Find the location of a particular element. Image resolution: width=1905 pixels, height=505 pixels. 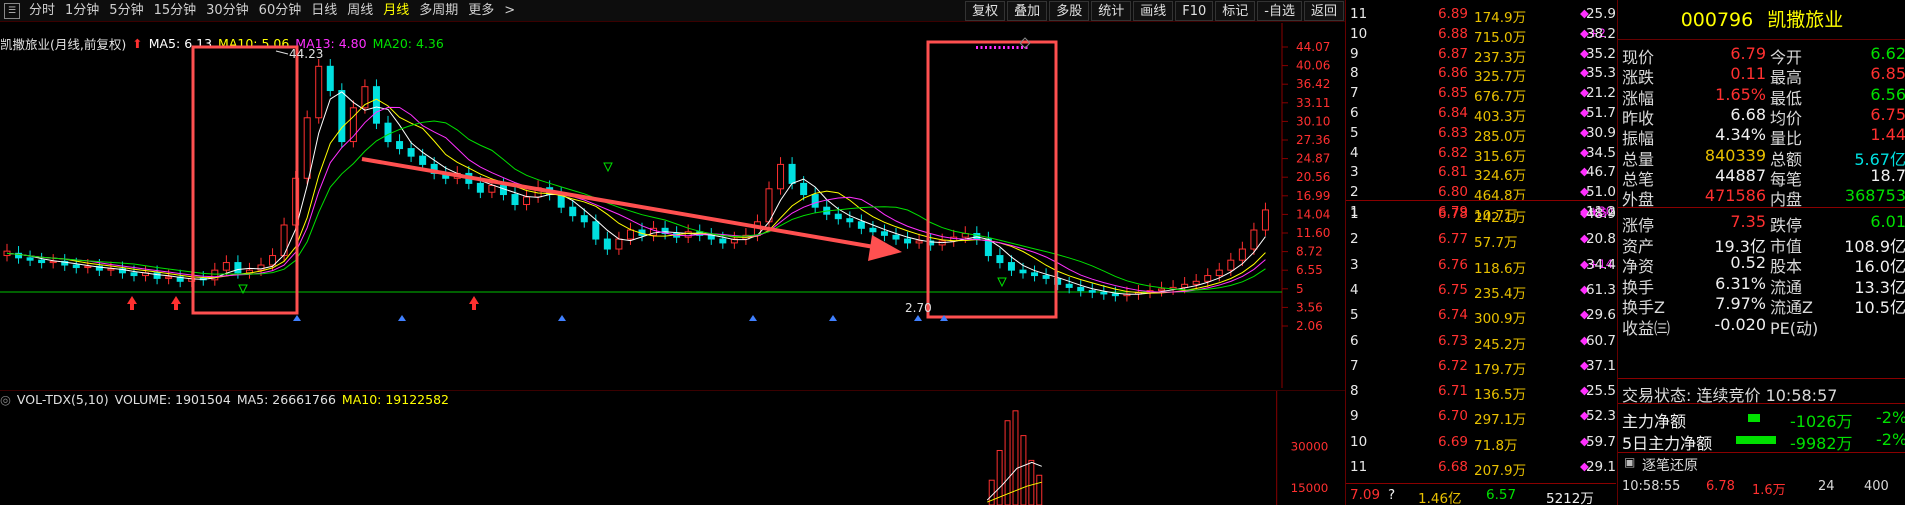

period-tab-7: 周线 is located at coordinates (360, 11).